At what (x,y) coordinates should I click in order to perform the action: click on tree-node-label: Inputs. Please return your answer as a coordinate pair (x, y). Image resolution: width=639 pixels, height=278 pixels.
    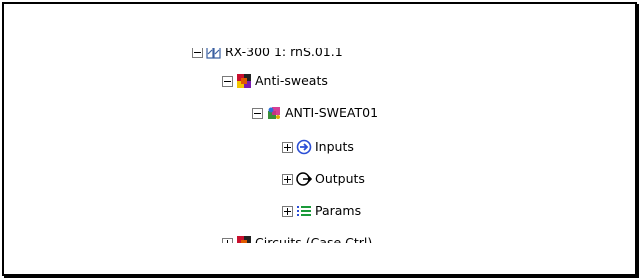
    Looking at the image, I should click on (334, 146).